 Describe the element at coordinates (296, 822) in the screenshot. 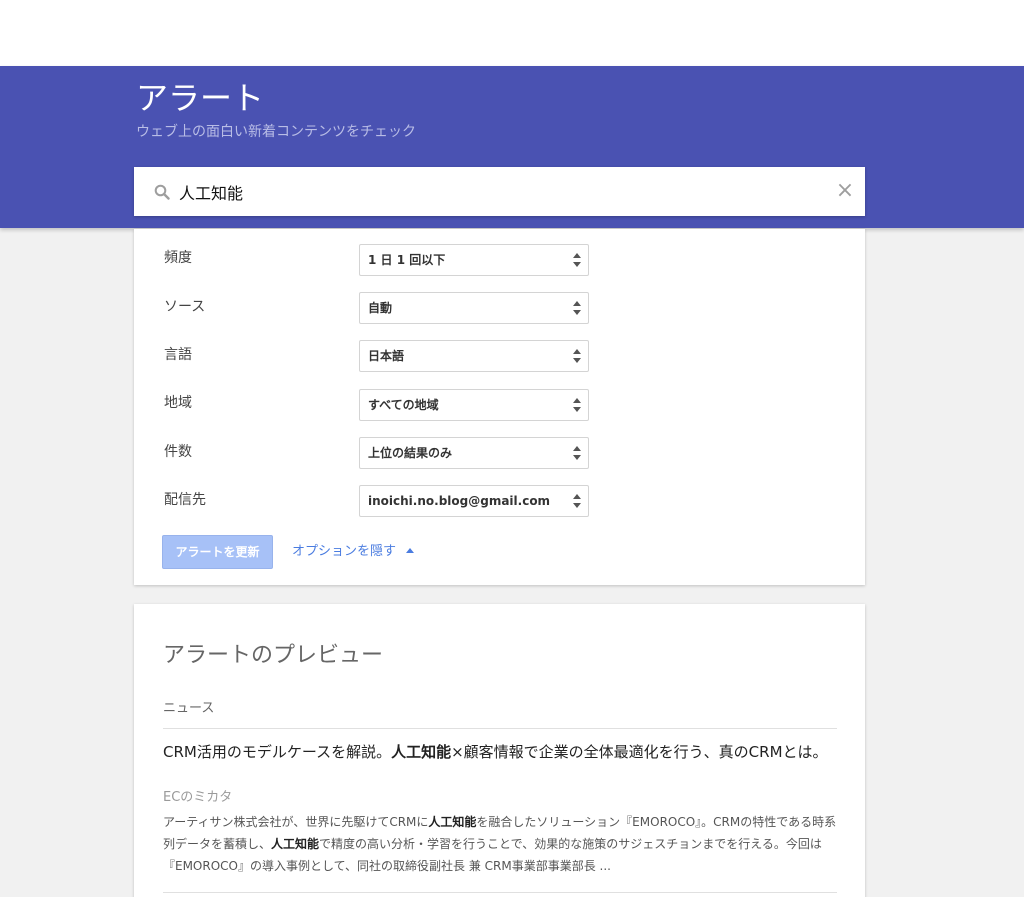

I see `snippet-text: アーティサン株式会社が、世界に先駆けてCRMに` at that location.